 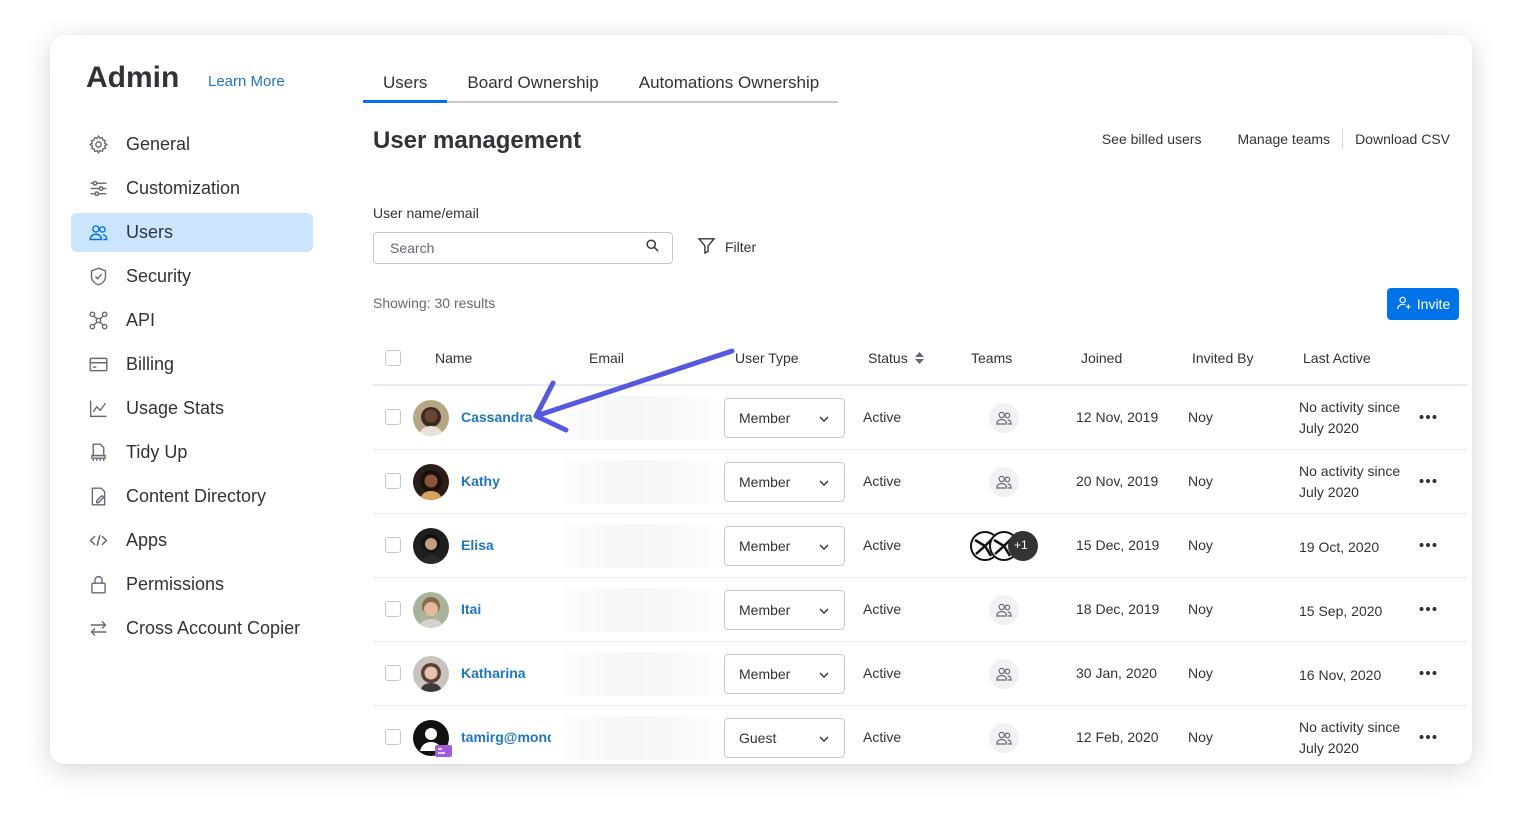 I want to click on column-header-user-type: User Type, so click(x=767, y=358).